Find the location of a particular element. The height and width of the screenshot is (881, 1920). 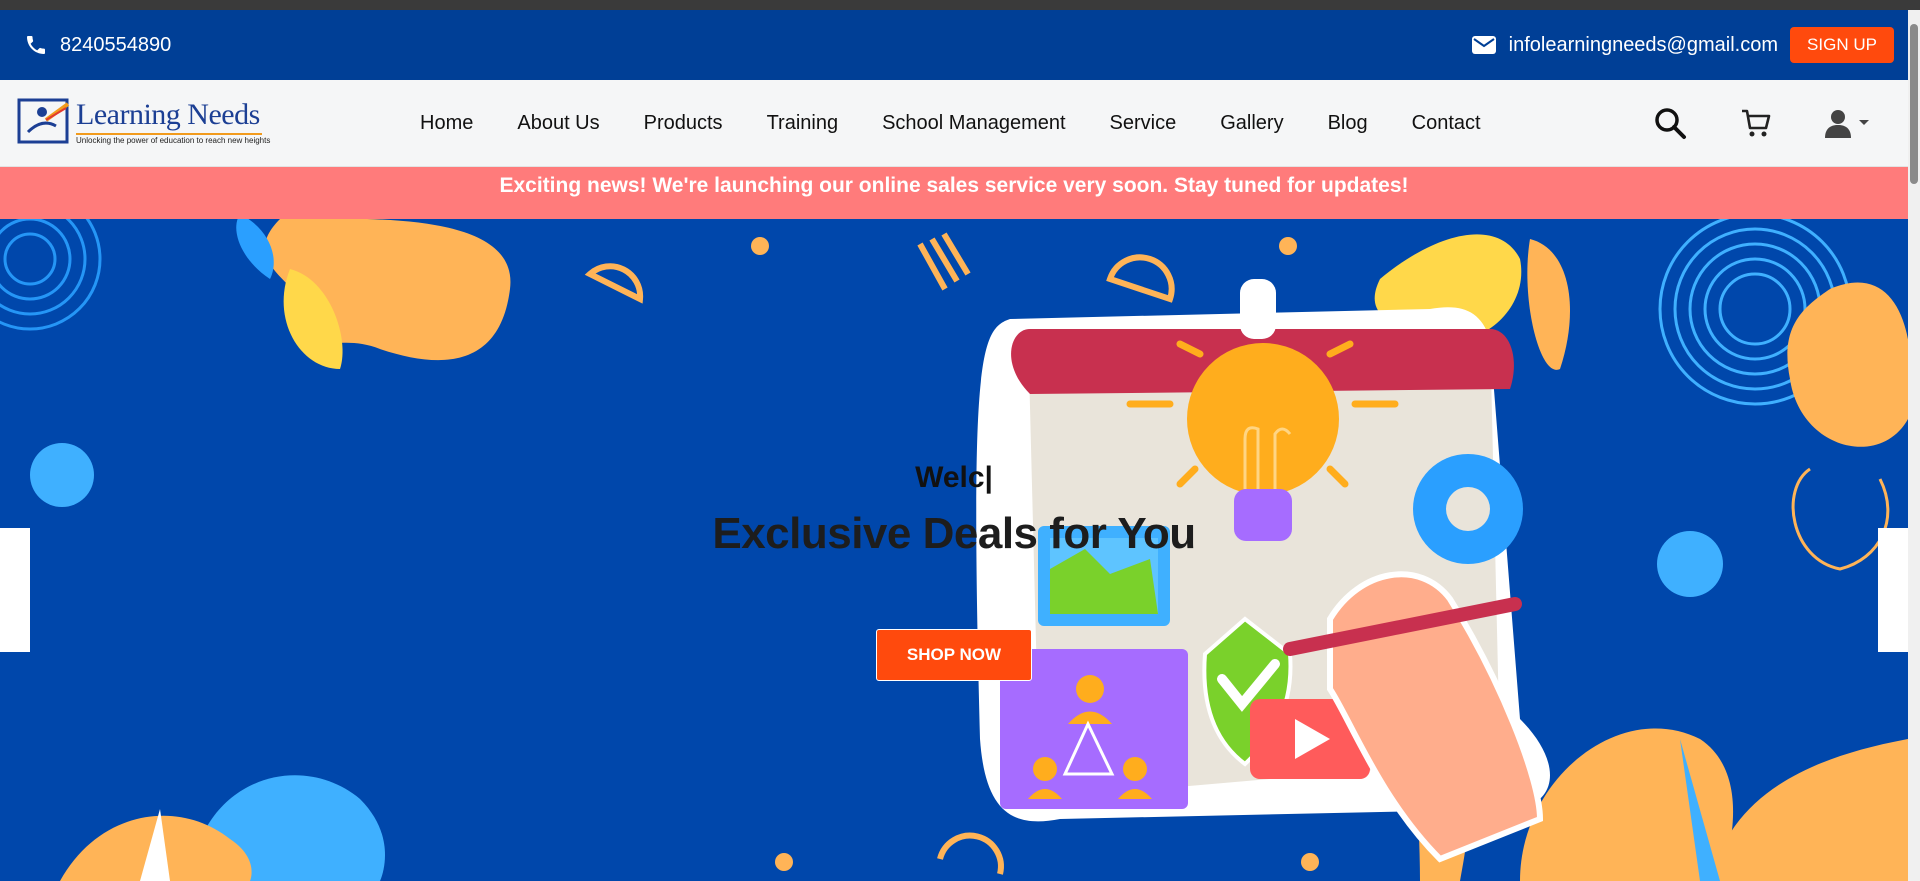

phone-contact: 8240554890 is located at coordinates (97, 45).